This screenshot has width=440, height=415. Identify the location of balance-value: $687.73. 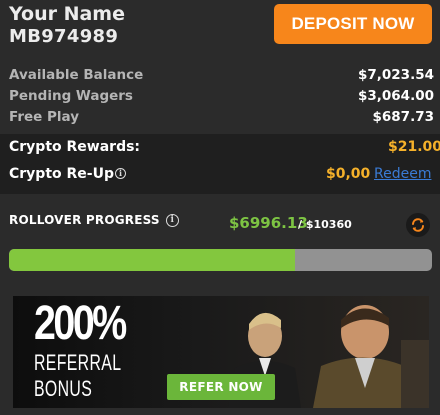
(403, 117).